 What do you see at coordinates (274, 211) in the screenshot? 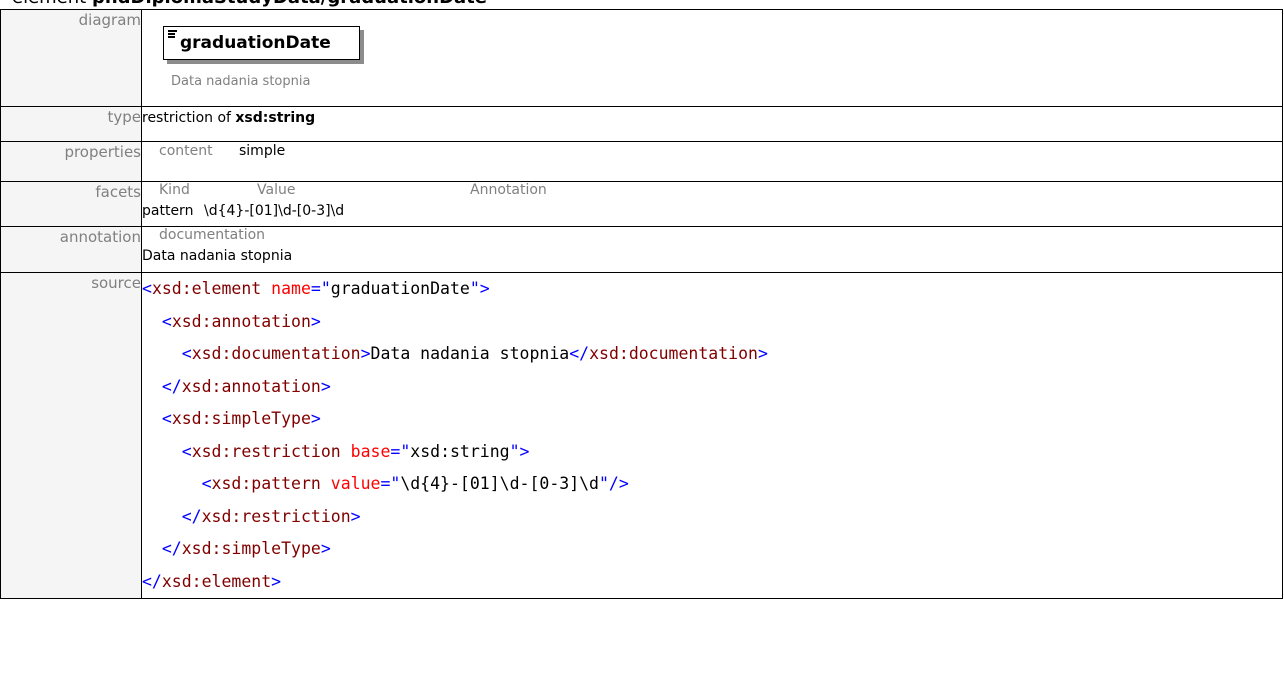
I see `facet-value: \d{4}-[01]\d-[0-3]\d` at bounding box center [274, 211].